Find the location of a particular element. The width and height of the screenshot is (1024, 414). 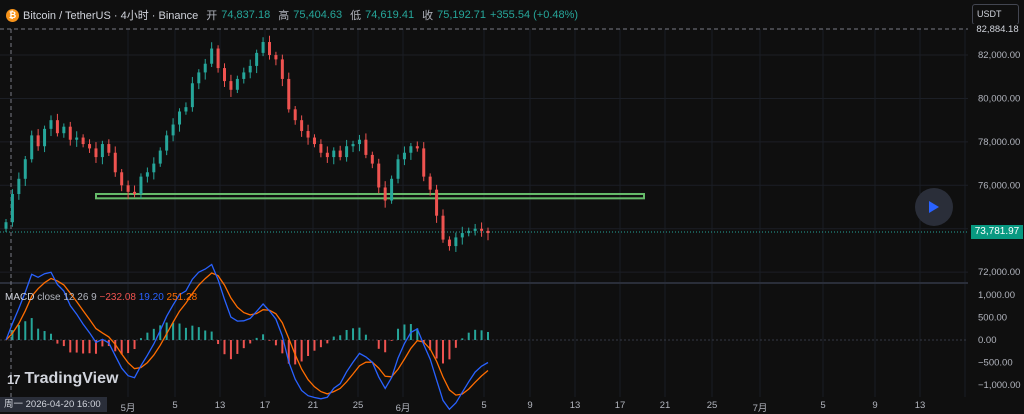

support-zone-rectangle is located at coordinates (370, 196).